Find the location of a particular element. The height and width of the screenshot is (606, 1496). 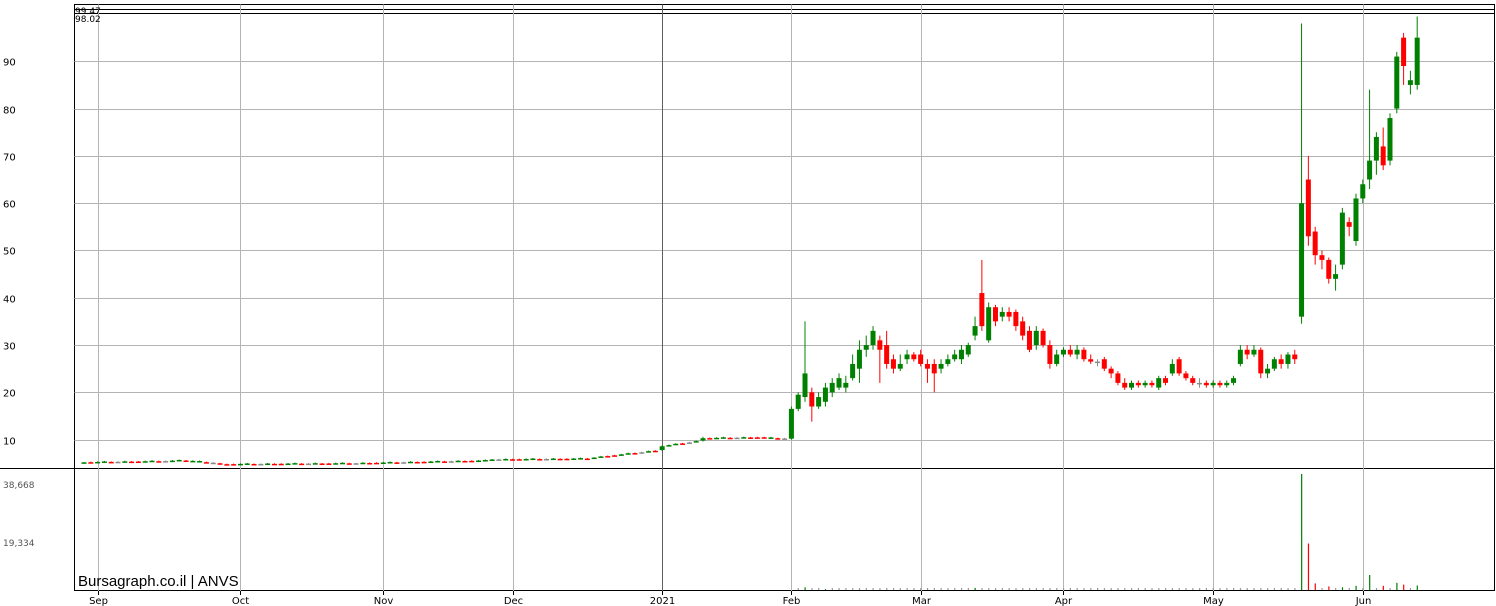

month-label: 2021 is located at coordinates (662, 601).